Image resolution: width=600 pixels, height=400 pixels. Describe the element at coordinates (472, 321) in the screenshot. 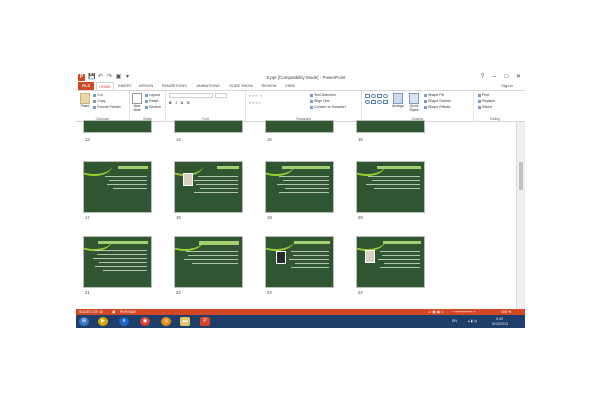

I see `tray-icons: ▴ ▮ ◂)` at that location.